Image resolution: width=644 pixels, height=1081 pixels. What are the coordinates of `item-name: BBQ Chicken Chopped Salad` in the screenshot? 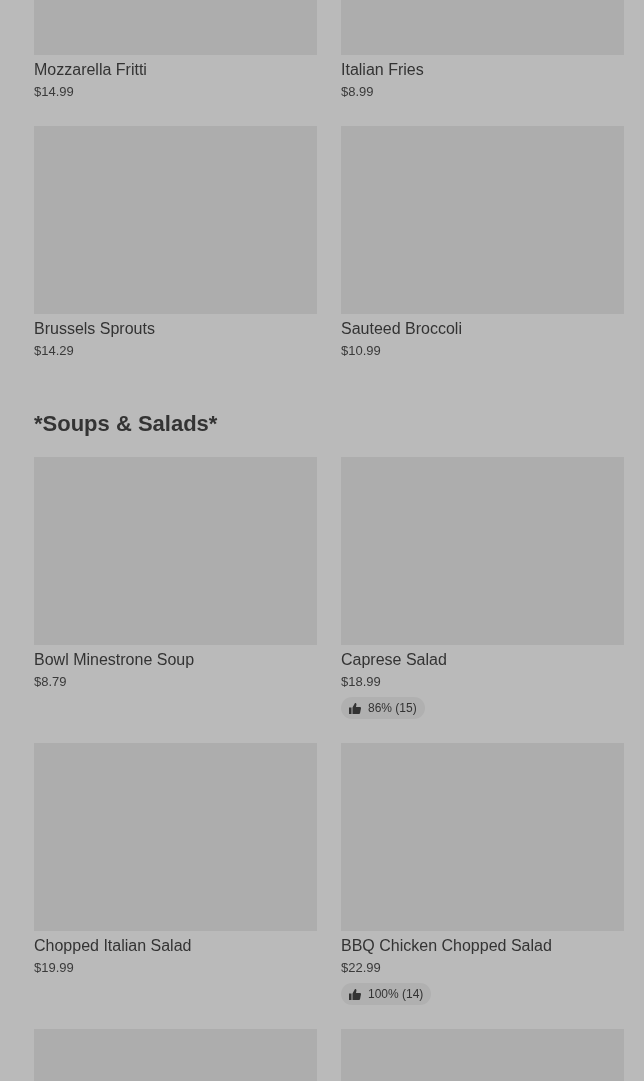 It's located at (447, 946).